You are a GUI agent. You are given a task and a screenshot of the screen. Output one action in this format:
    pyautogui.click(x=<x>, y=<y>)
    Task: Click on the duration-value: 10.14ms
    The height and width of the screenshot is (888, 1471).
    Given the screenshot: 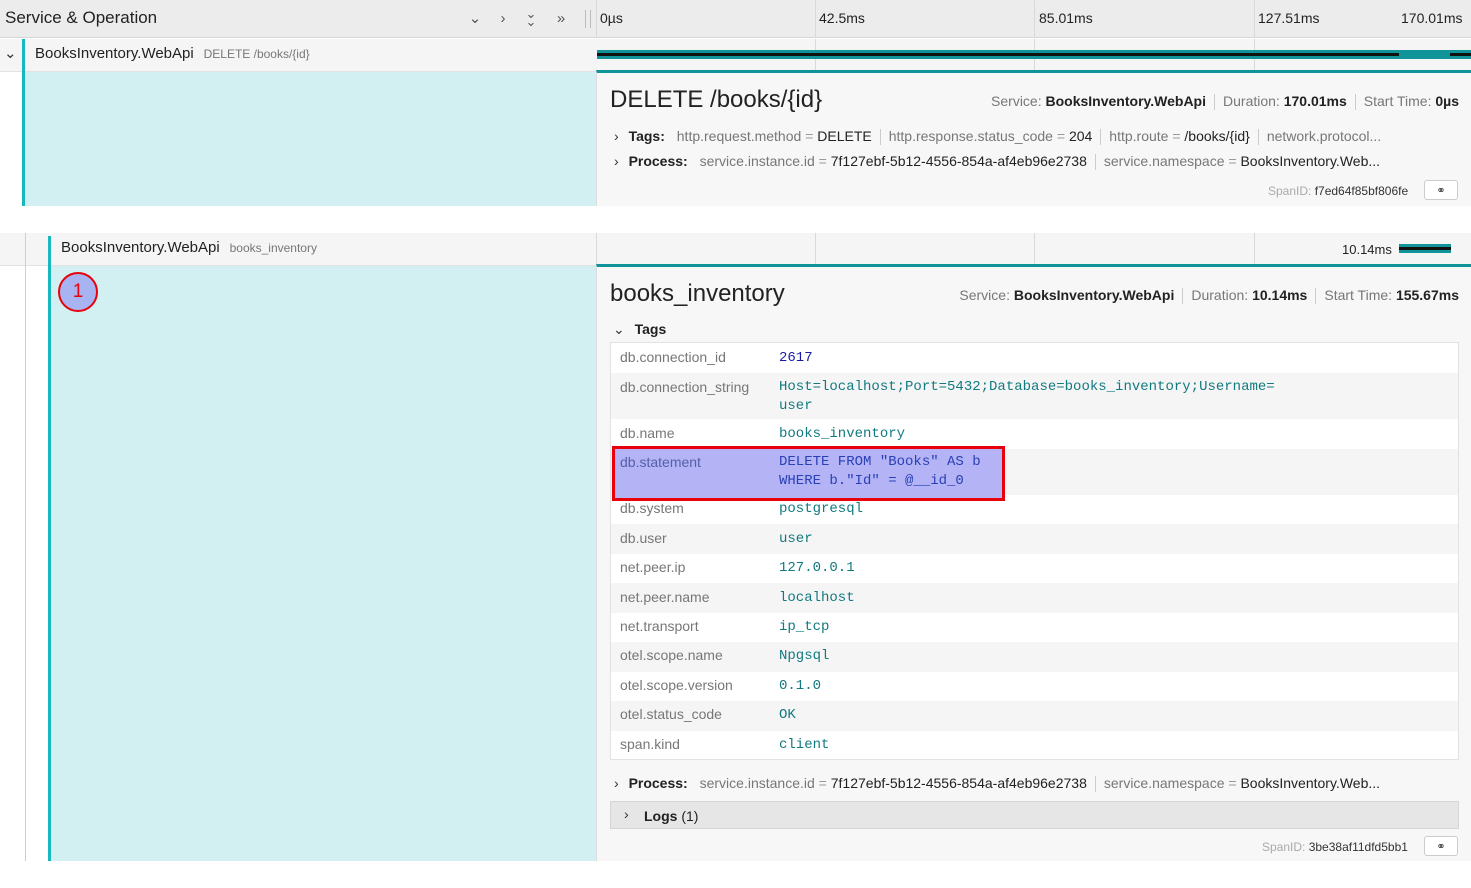 What is the action you would take?
    pyautogui.click(x=1280, y=295)
    